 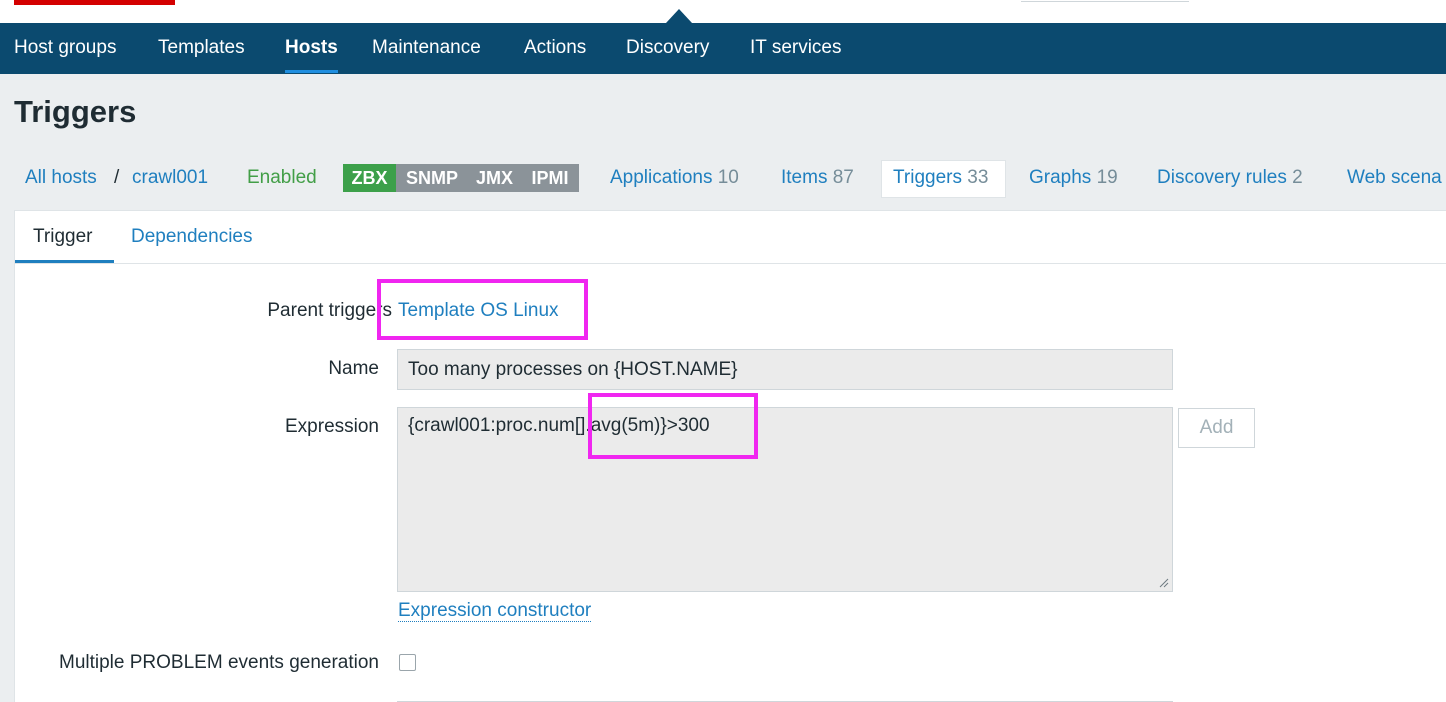 What do you see at coordinates (1216, 428) in the screenshot?
I see `add-expression-button: Add` at bounding box center [1216, 428].